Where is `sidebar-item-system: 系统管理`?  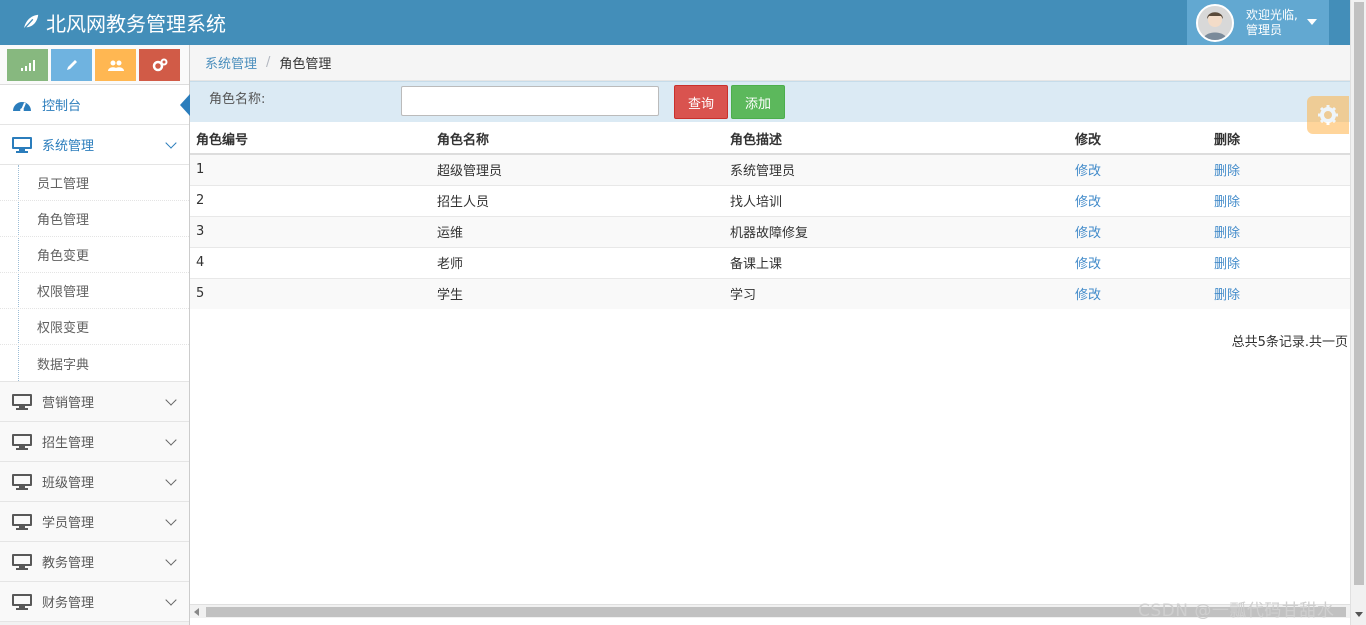 sidebar-item-system: 系统管理 is located at coordinates (94, 145).